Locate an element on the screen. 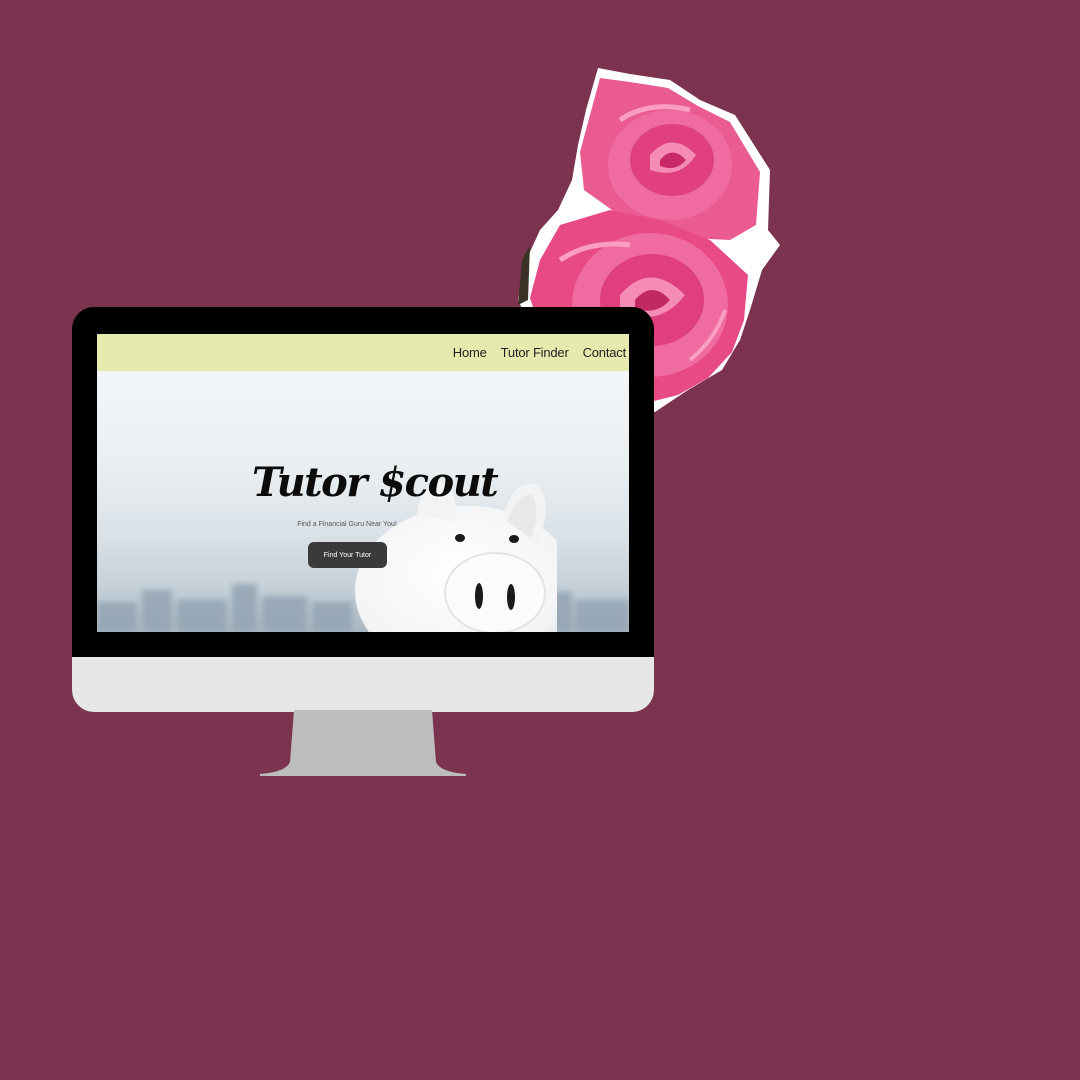  monitor-stand is located at coordinates (363, 743).